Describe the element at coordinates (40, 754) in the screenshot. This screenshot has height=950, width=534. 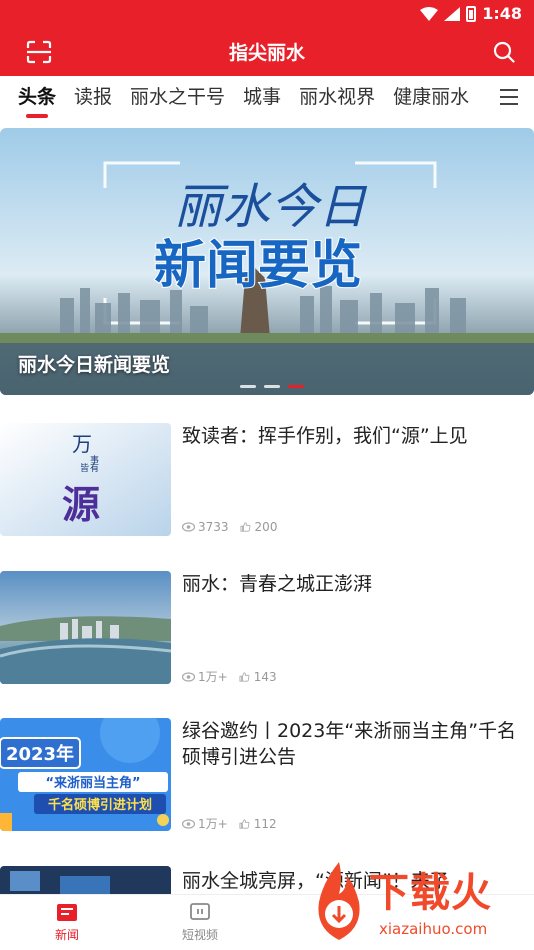
I see `svg-text: 2023年` at that location.